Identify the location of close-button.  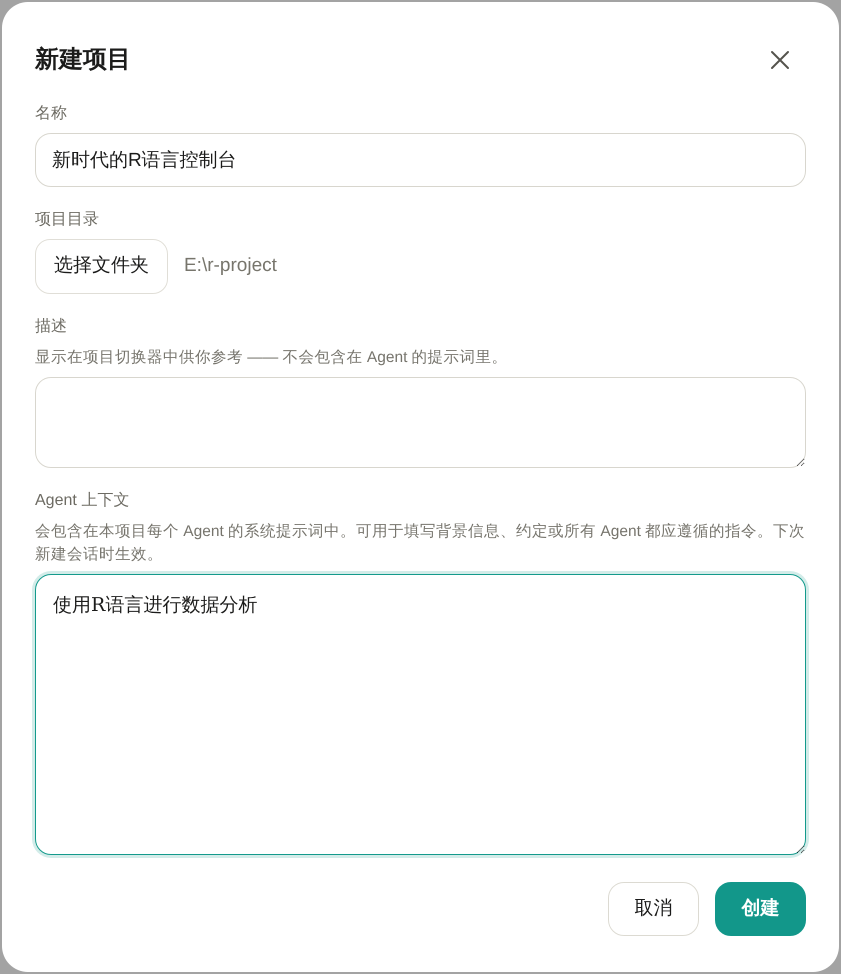
(780, 60).